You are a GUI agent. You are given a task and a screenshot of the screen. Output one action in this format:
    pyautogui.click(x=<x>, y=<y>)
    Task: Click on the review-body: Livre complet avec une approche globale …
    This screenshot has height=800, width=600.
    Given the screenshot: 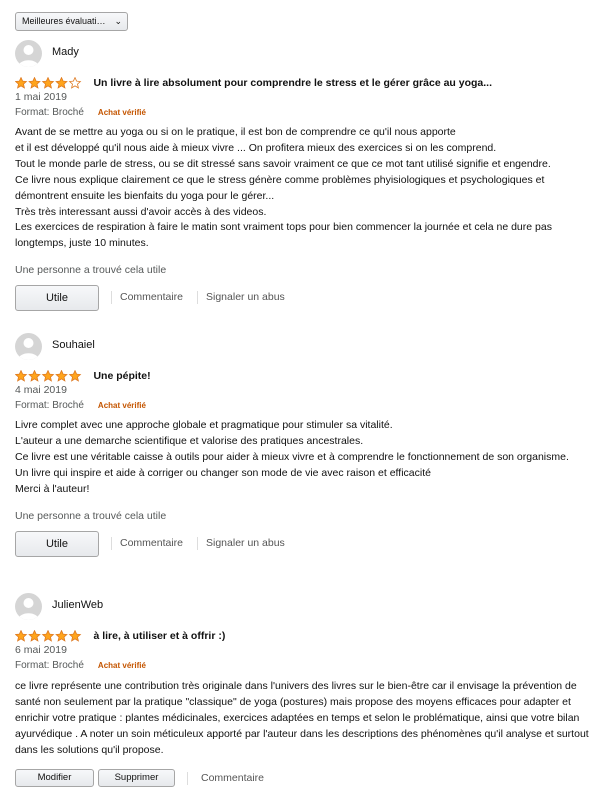 What is the action you would take?
    pyautogui.click(x=302, y=458)
    